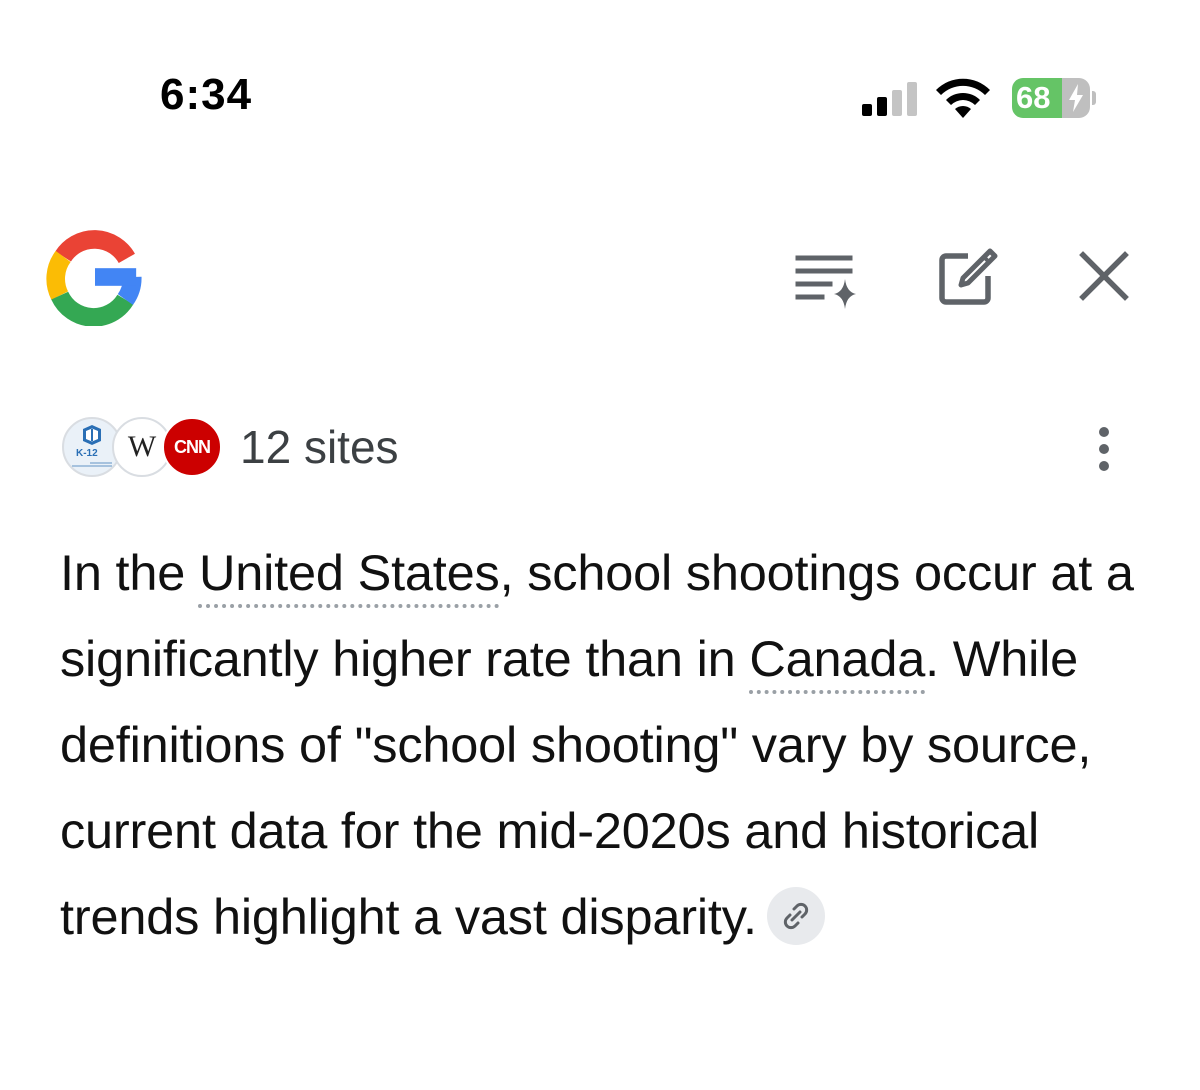 The image size is (1200, 1090). What do you see at coordinates (349, 572) in the screenshot?
I see `entity-link-united-states: United States` at bounding box center [349, 572].